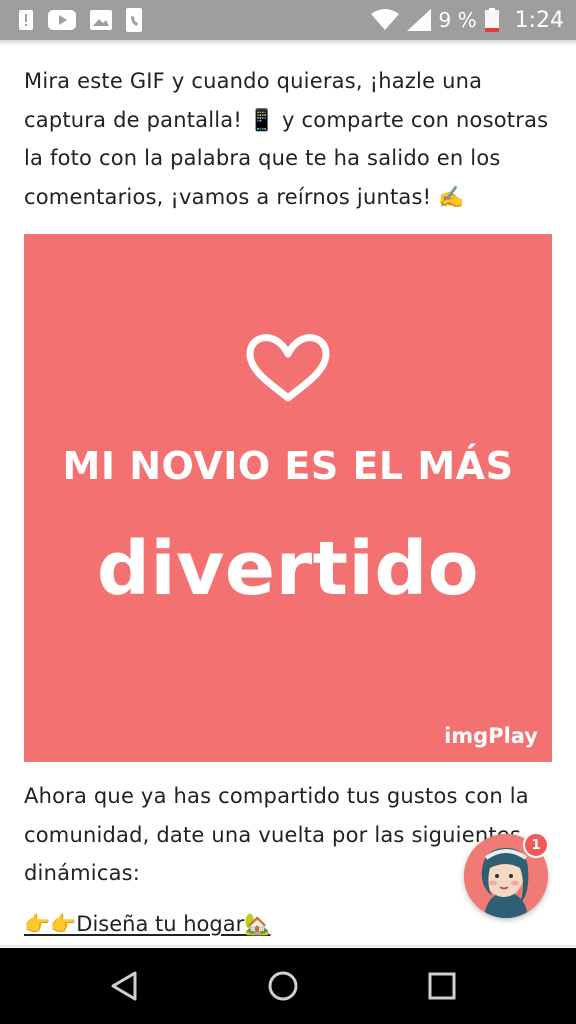  What do you see at coordinates (62, 20) in the screenshot?
I see `youtube-icon` at bounding box center [62, 20].